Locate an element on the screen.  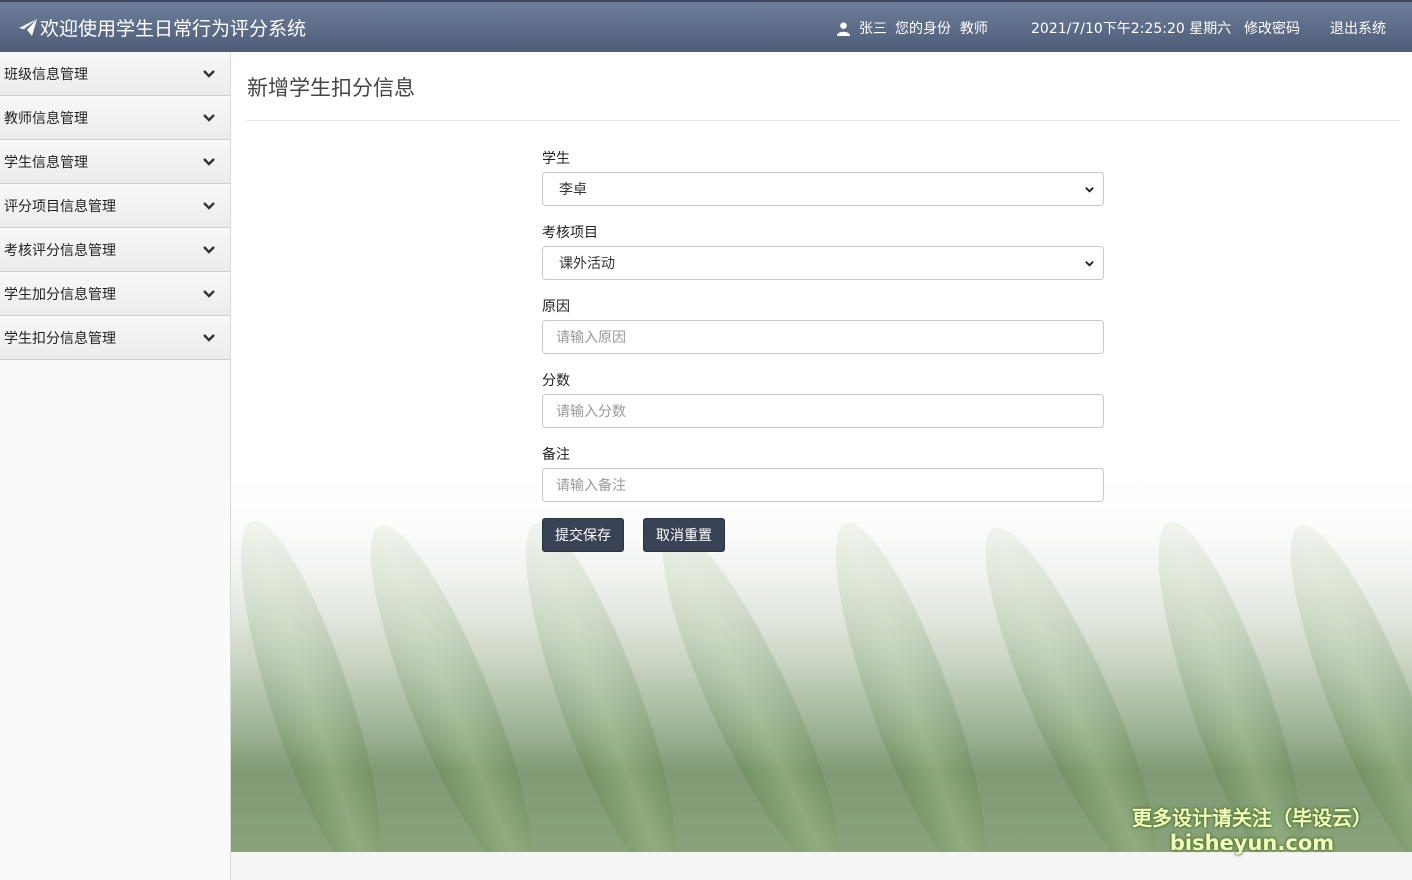
user-info: 张三 您的身份 教师 is located at coordinates (912, 28).